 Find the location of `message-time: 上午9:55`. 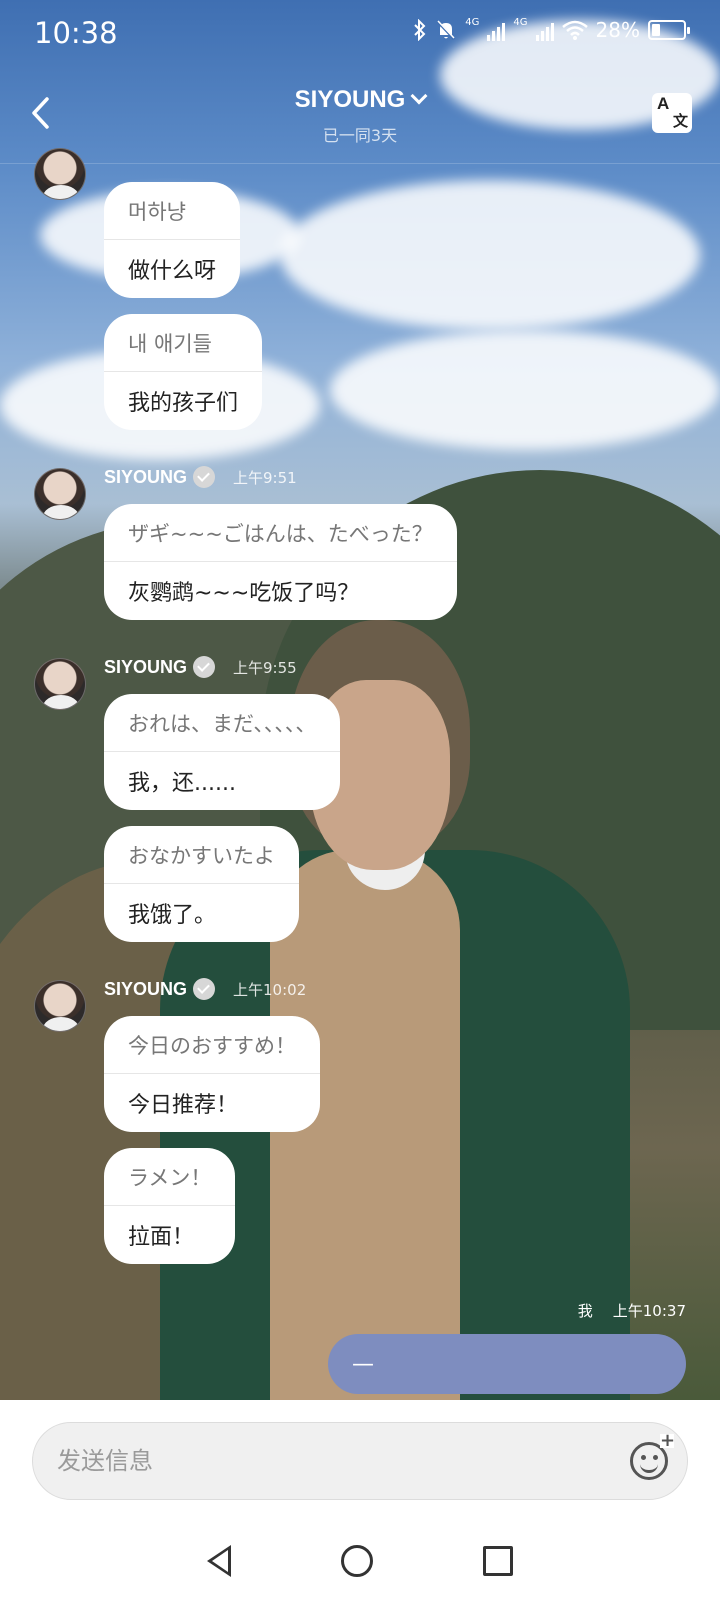

message-time: 上午9:55 is located at coordinates (265, 667).